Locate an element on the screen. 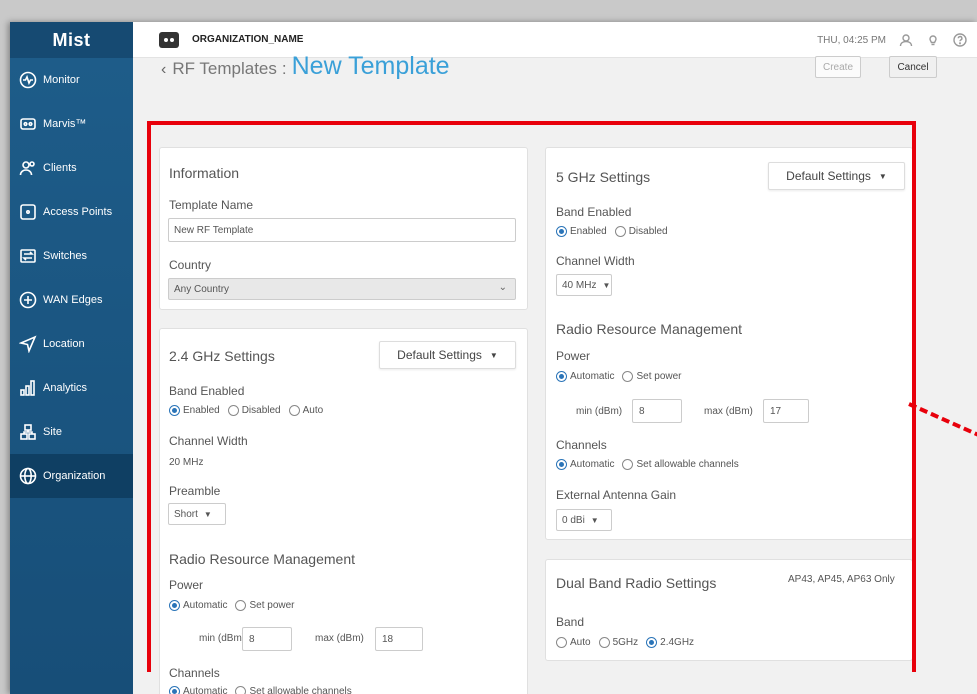  lightbulb-icon is located at coordinates (933, 40).